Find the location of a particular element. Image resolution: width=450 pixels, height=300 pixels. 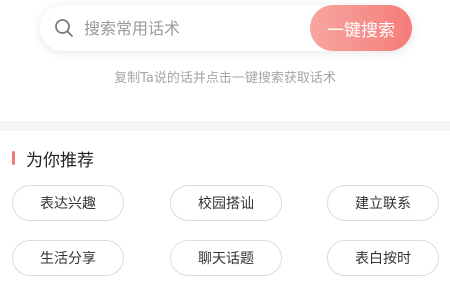

section-accent-bar is located at coordinates (13, 158).